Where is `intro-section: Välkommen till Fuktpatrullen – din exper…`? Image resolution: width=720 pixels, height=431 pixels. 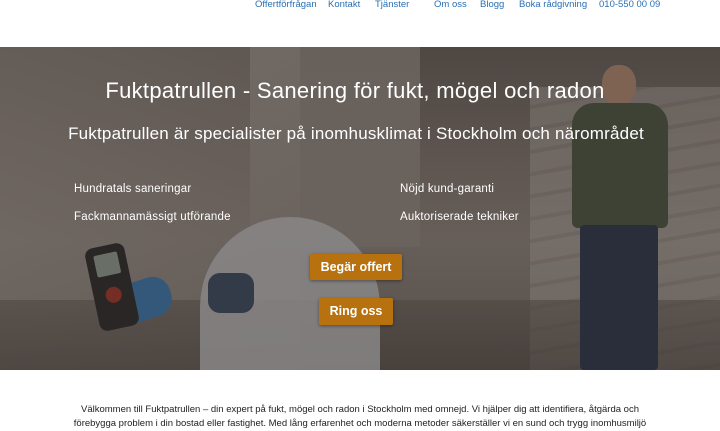
intro-section: Välkommen till Fuktpatrullen – din exper… is located at coordinates (360, 417).